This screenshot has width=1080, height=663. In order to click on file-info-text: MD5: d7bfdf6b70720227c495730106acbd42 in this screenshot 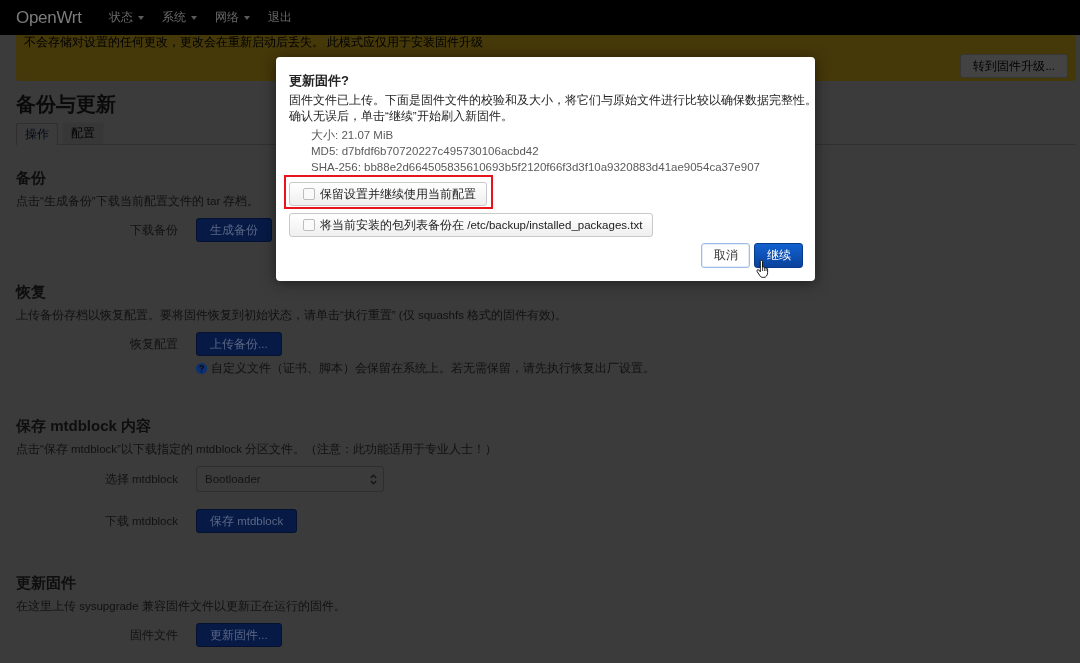, I will do `click(425, 151)`.